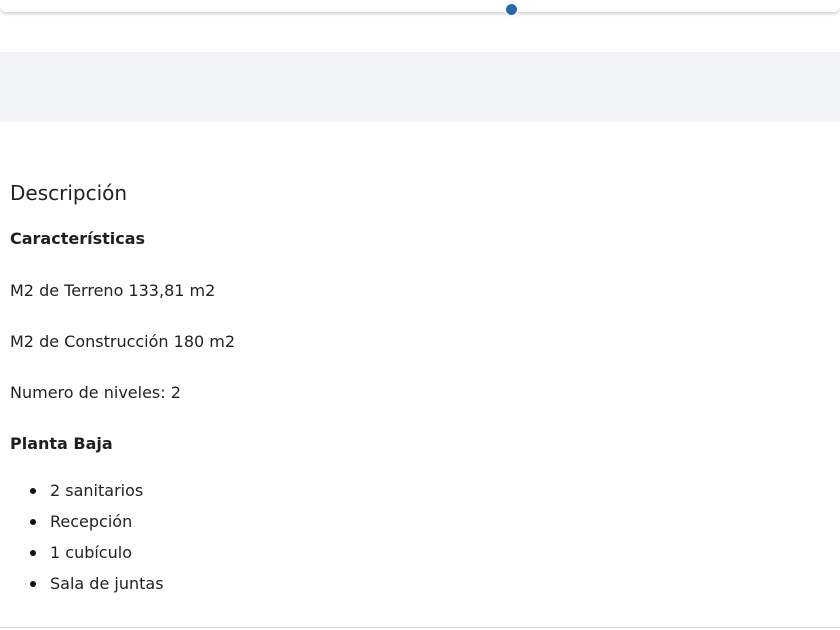 This screenshot has width=840, height=630. Describe the element at coordinates (123, 341) in the screenshot. I see `construction-area-text: M2 de Construcción 180 m2` at that location.